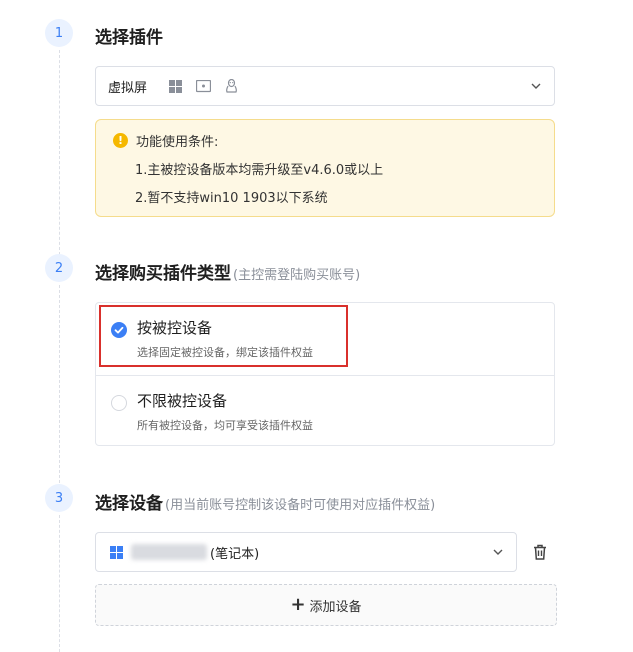 This screenshot has height=652, width=633. Describe the element at coordinates (306, 552) in the screenshot. I see `device-select: (笔记本)` at that location.